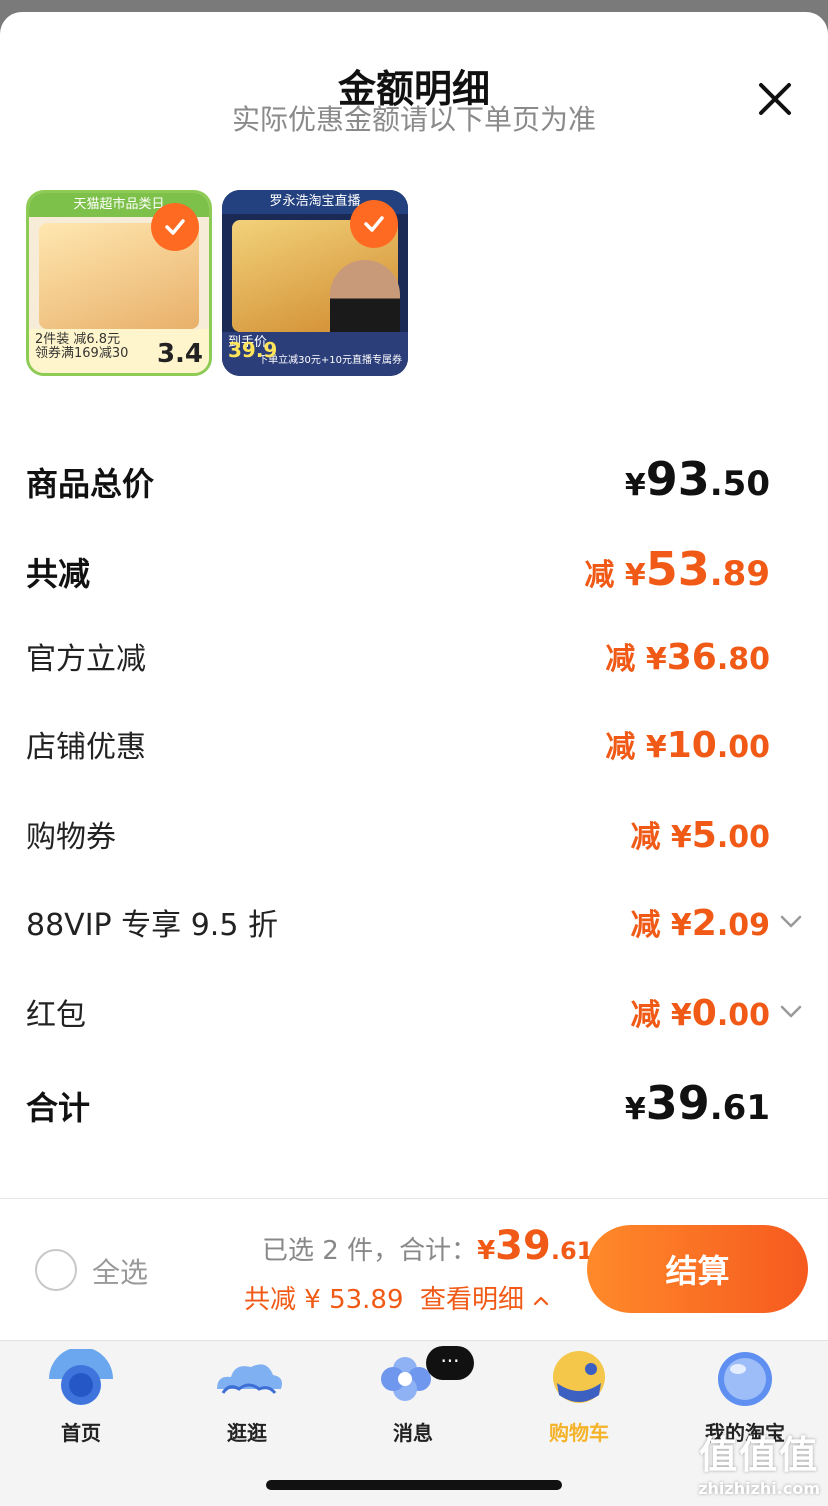 The image size is (828, 1506). Describe the element at coordinates (745, 1380) in the screenshot. I see `profile-orb-icon` at that location.